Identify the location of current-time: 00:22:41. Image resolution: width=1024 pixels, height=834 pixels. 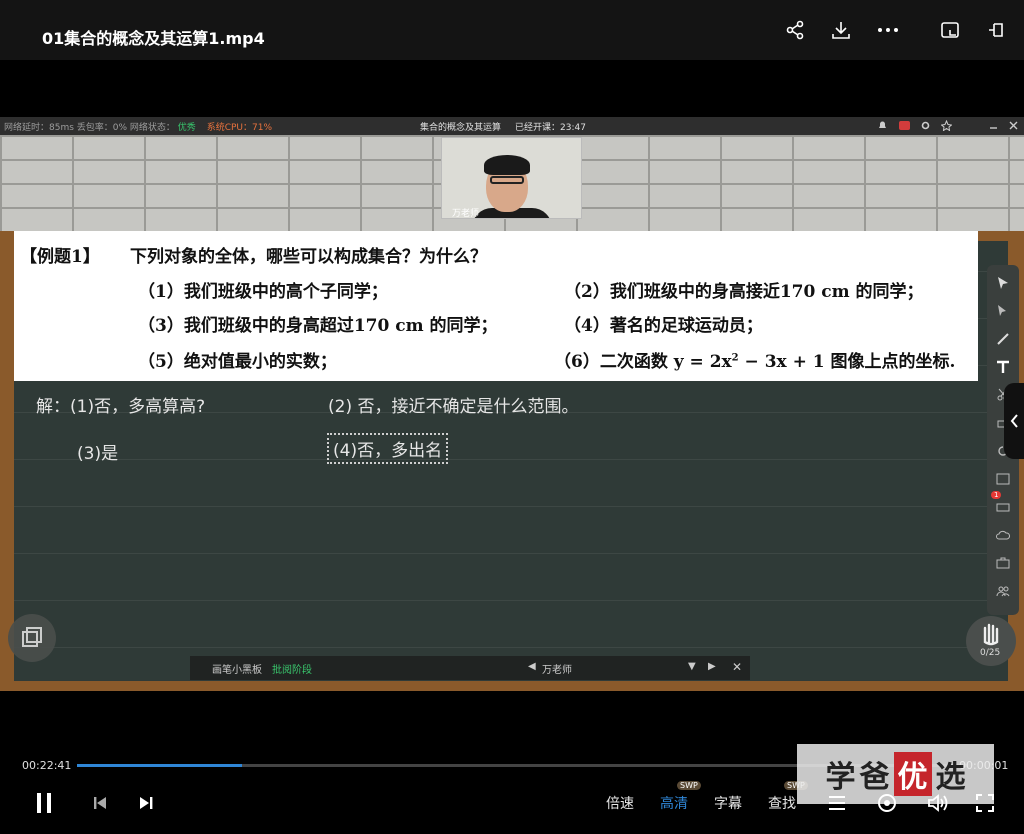
(47, 765).